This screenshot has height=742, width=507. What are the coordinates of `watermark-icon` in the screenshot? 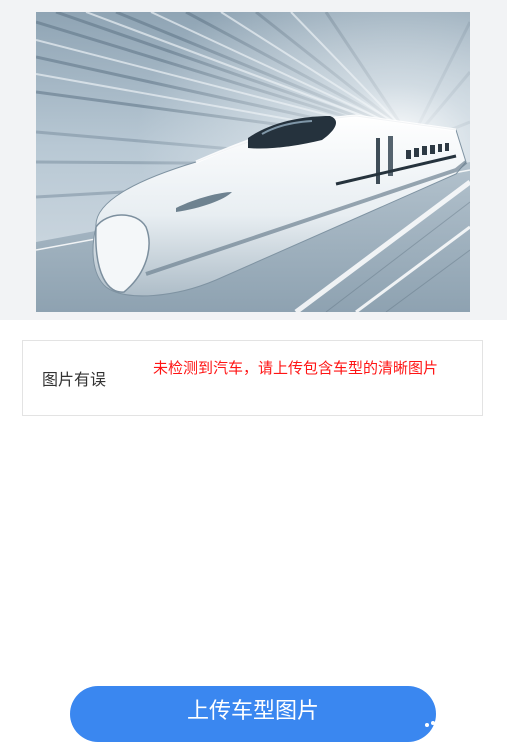 It's located at (433, 724).